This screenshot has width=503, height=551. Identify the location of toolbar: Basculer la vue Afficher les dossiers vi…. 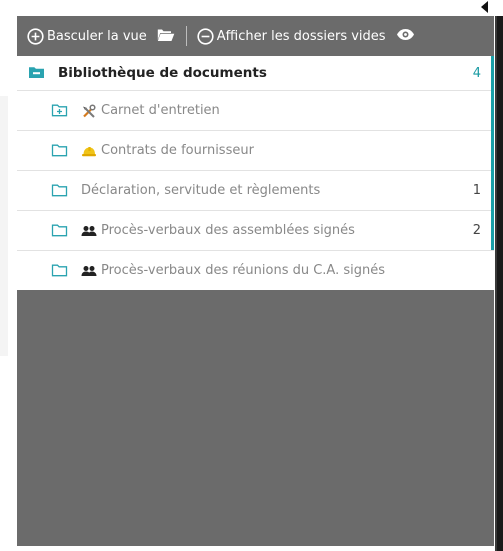
(255, 36).